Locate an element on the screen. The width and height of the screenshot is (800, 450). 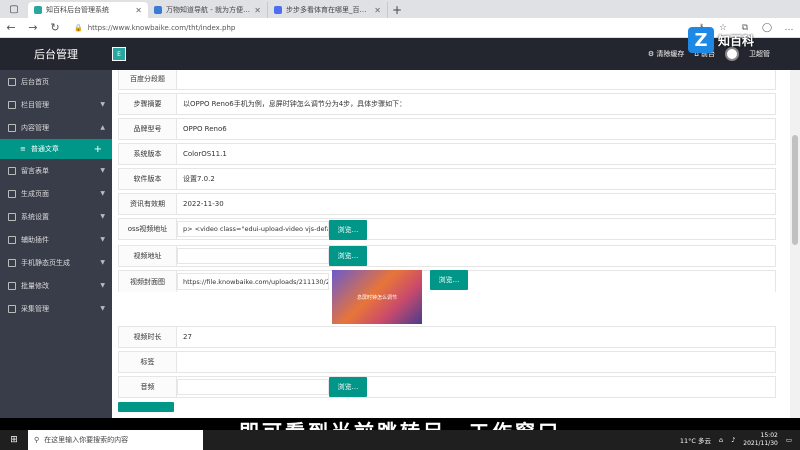
form-row-audio: 音频 is located at coordinates (447, 387).